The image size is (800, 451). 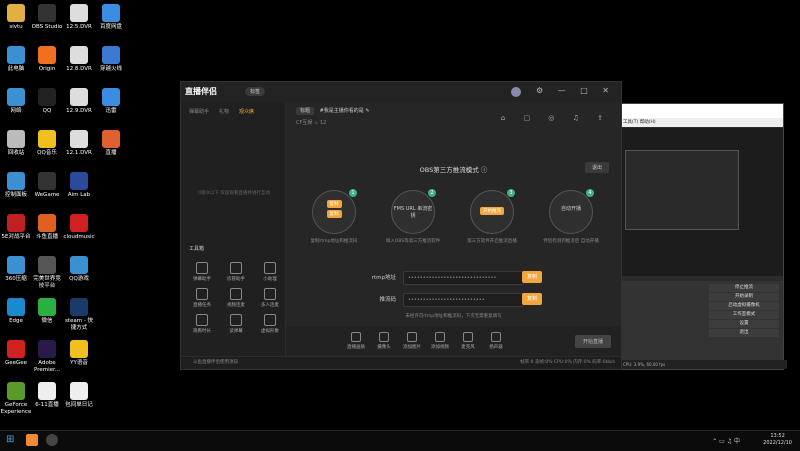 What do you see at coordinates (79, 59) in the screenshot?
I see `desktop-shortcut: 12.8.DVR` at bounding box center [79, 59].